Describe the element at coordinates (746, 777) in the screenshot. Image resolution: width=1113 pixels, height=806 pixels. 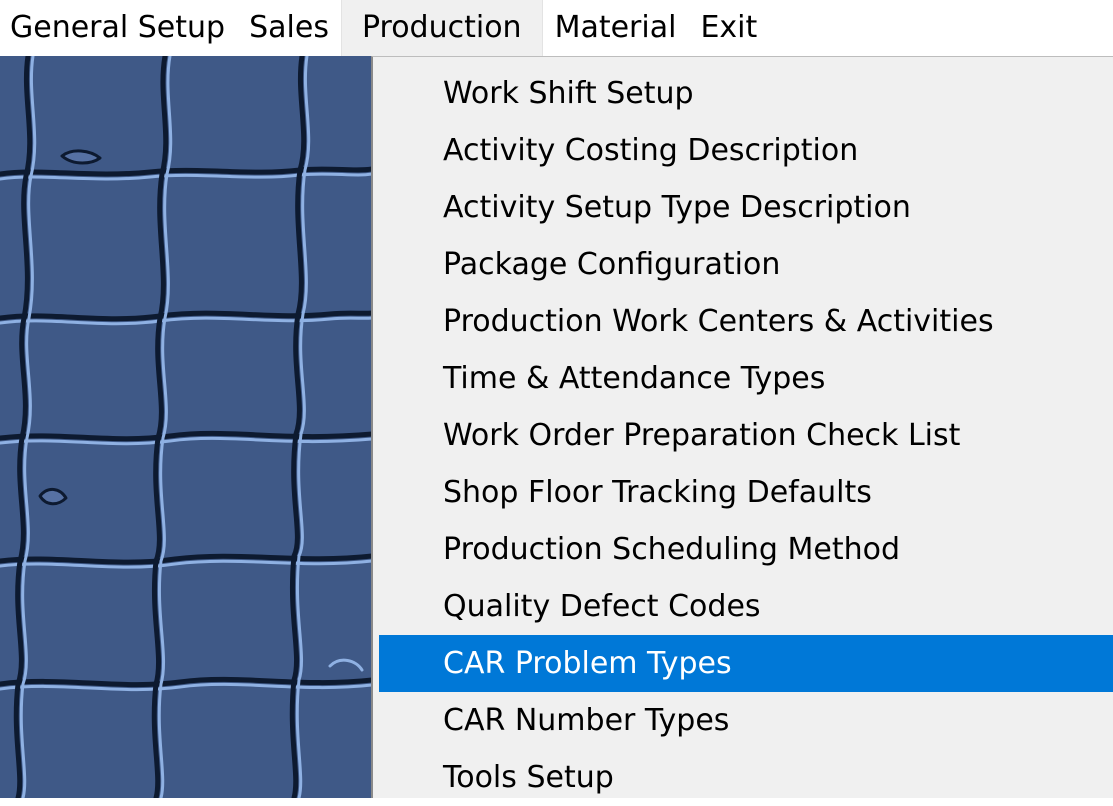
I see `menu-item-tools-setup: Tools Setup` at that location.